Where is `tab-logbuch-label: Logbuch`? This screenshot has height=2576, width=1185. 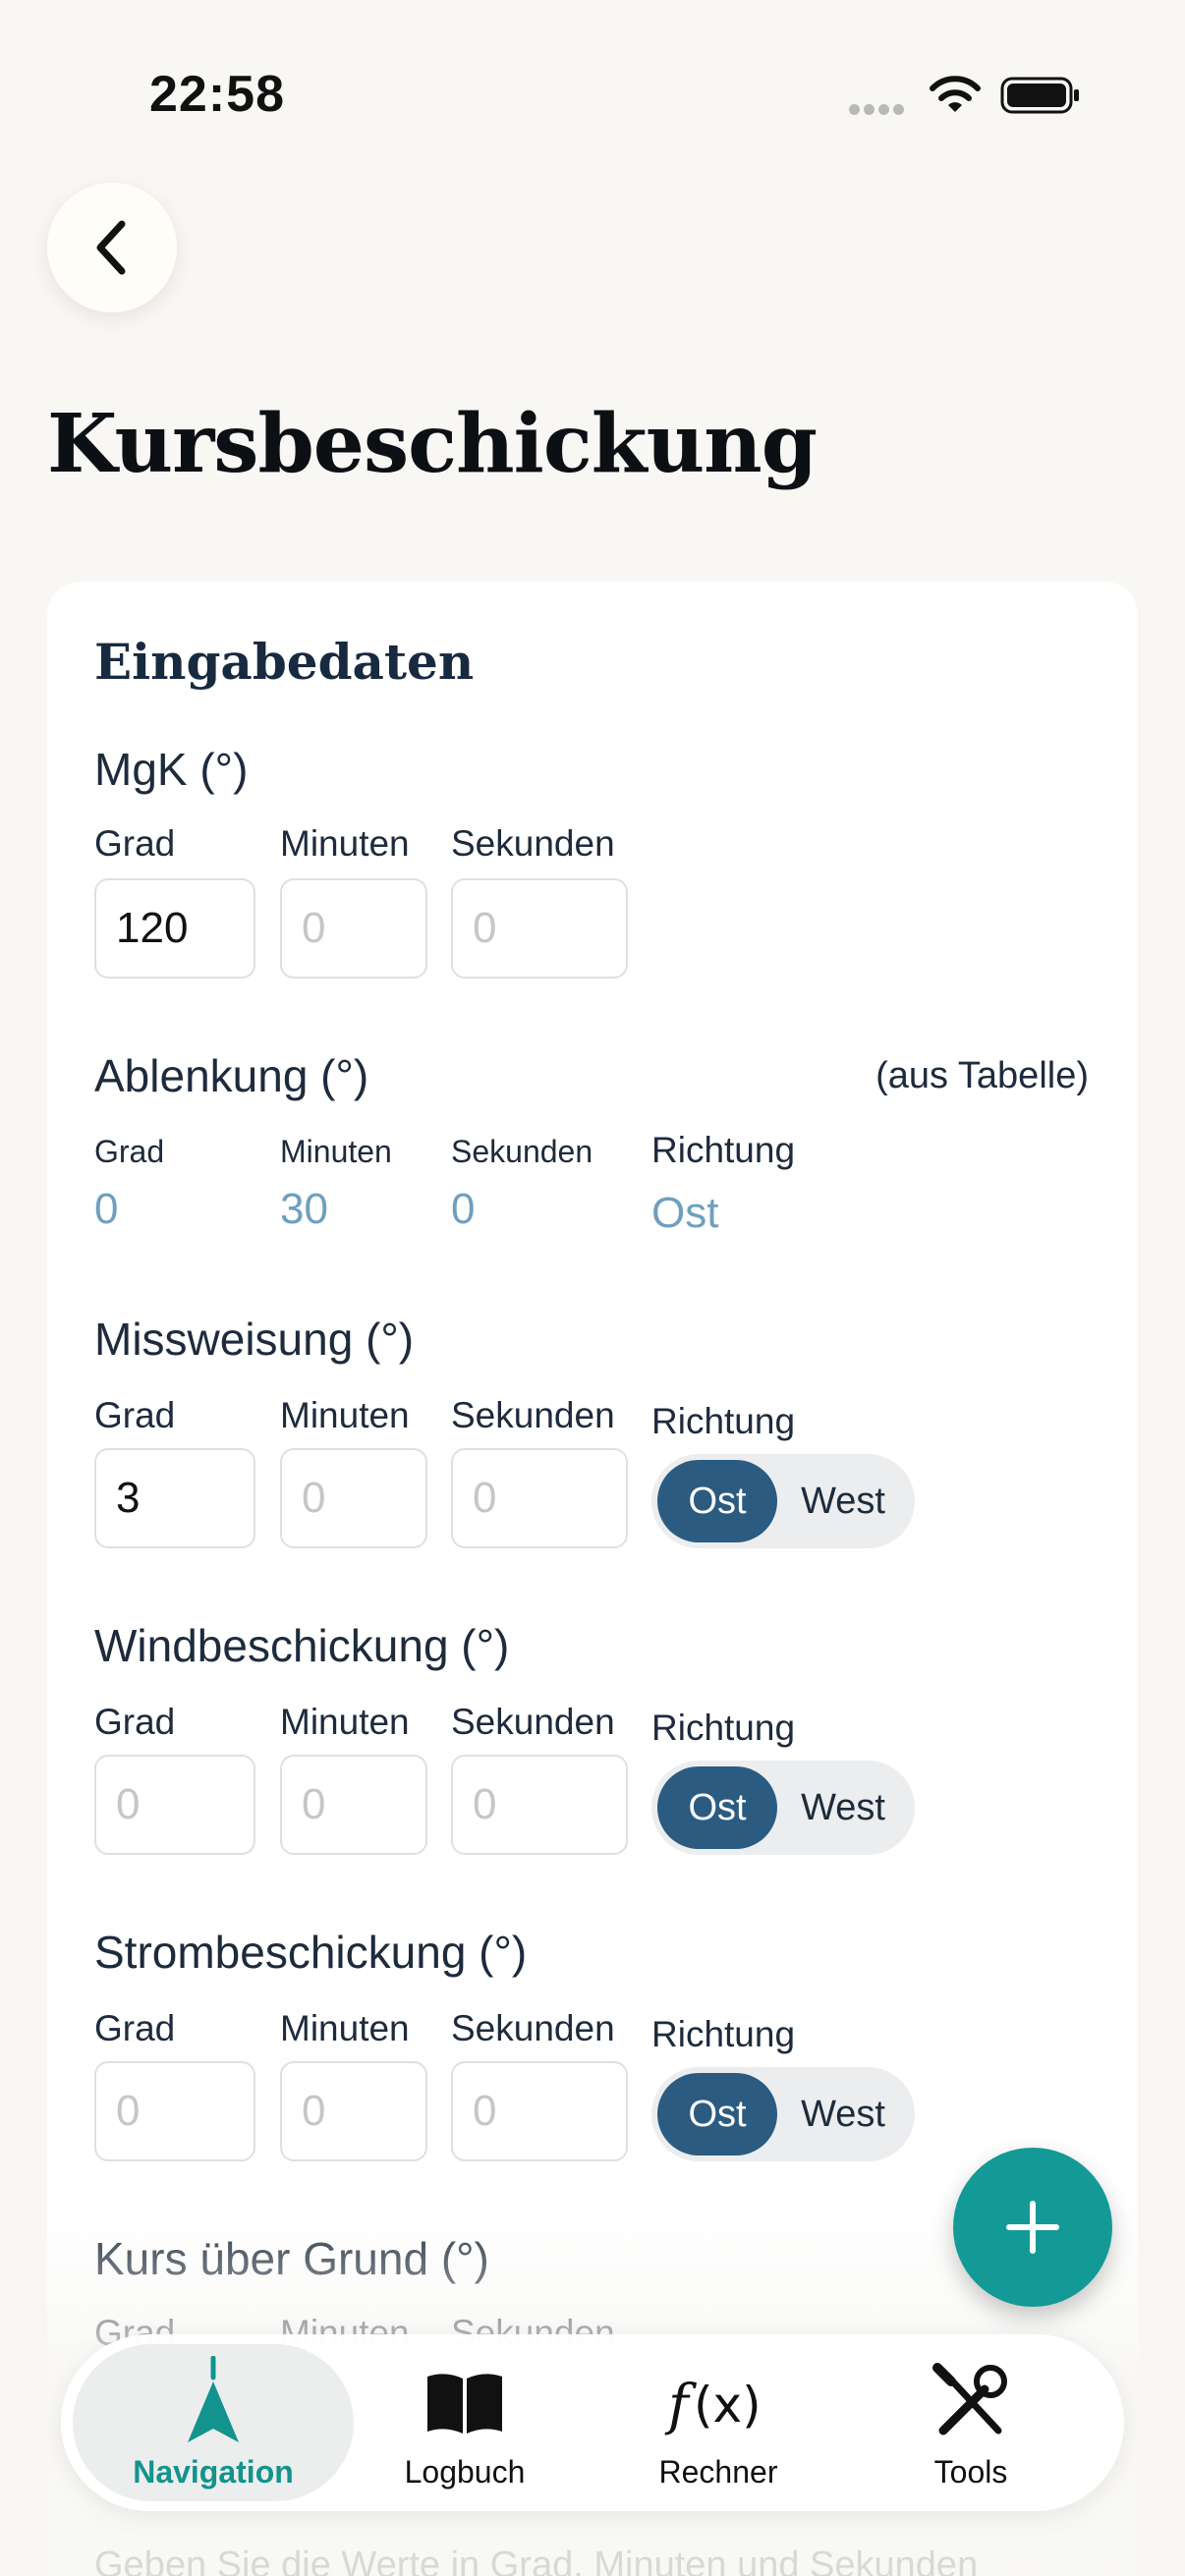 tab-logbuch-label: Logbuch is located at coordinates (465, 2472).